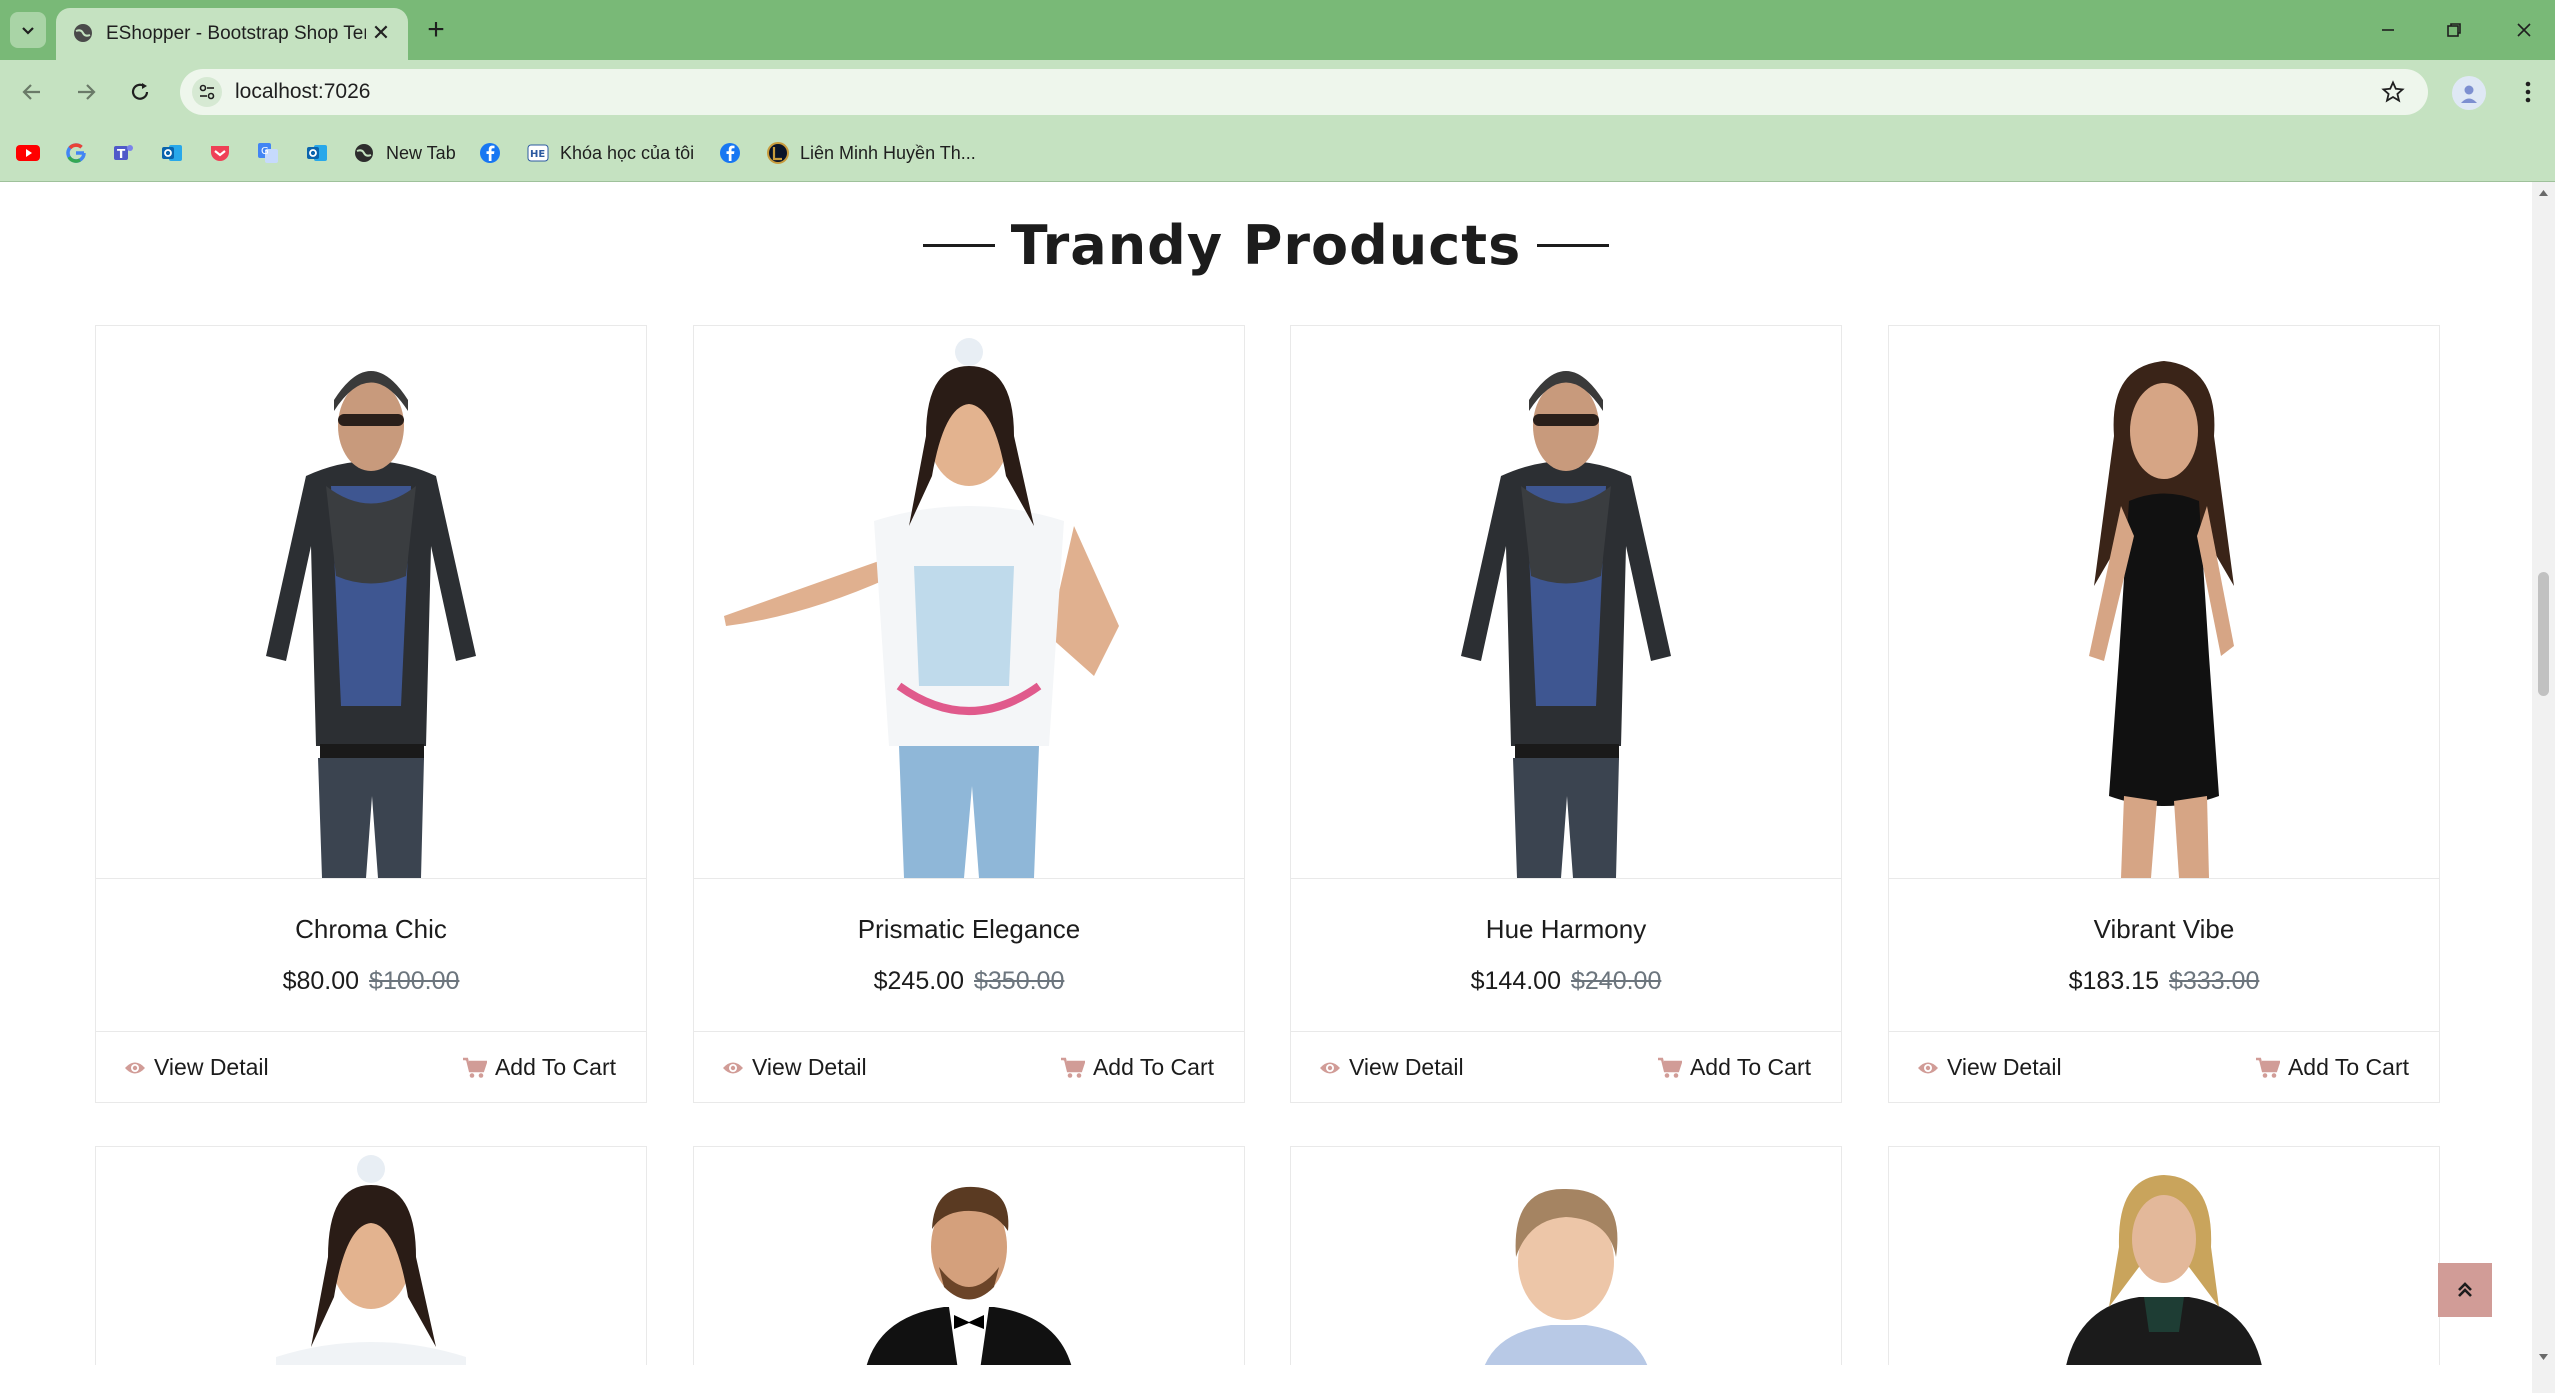  I want to click on product-name: Vibrant Vibe, so click(2164, 912).